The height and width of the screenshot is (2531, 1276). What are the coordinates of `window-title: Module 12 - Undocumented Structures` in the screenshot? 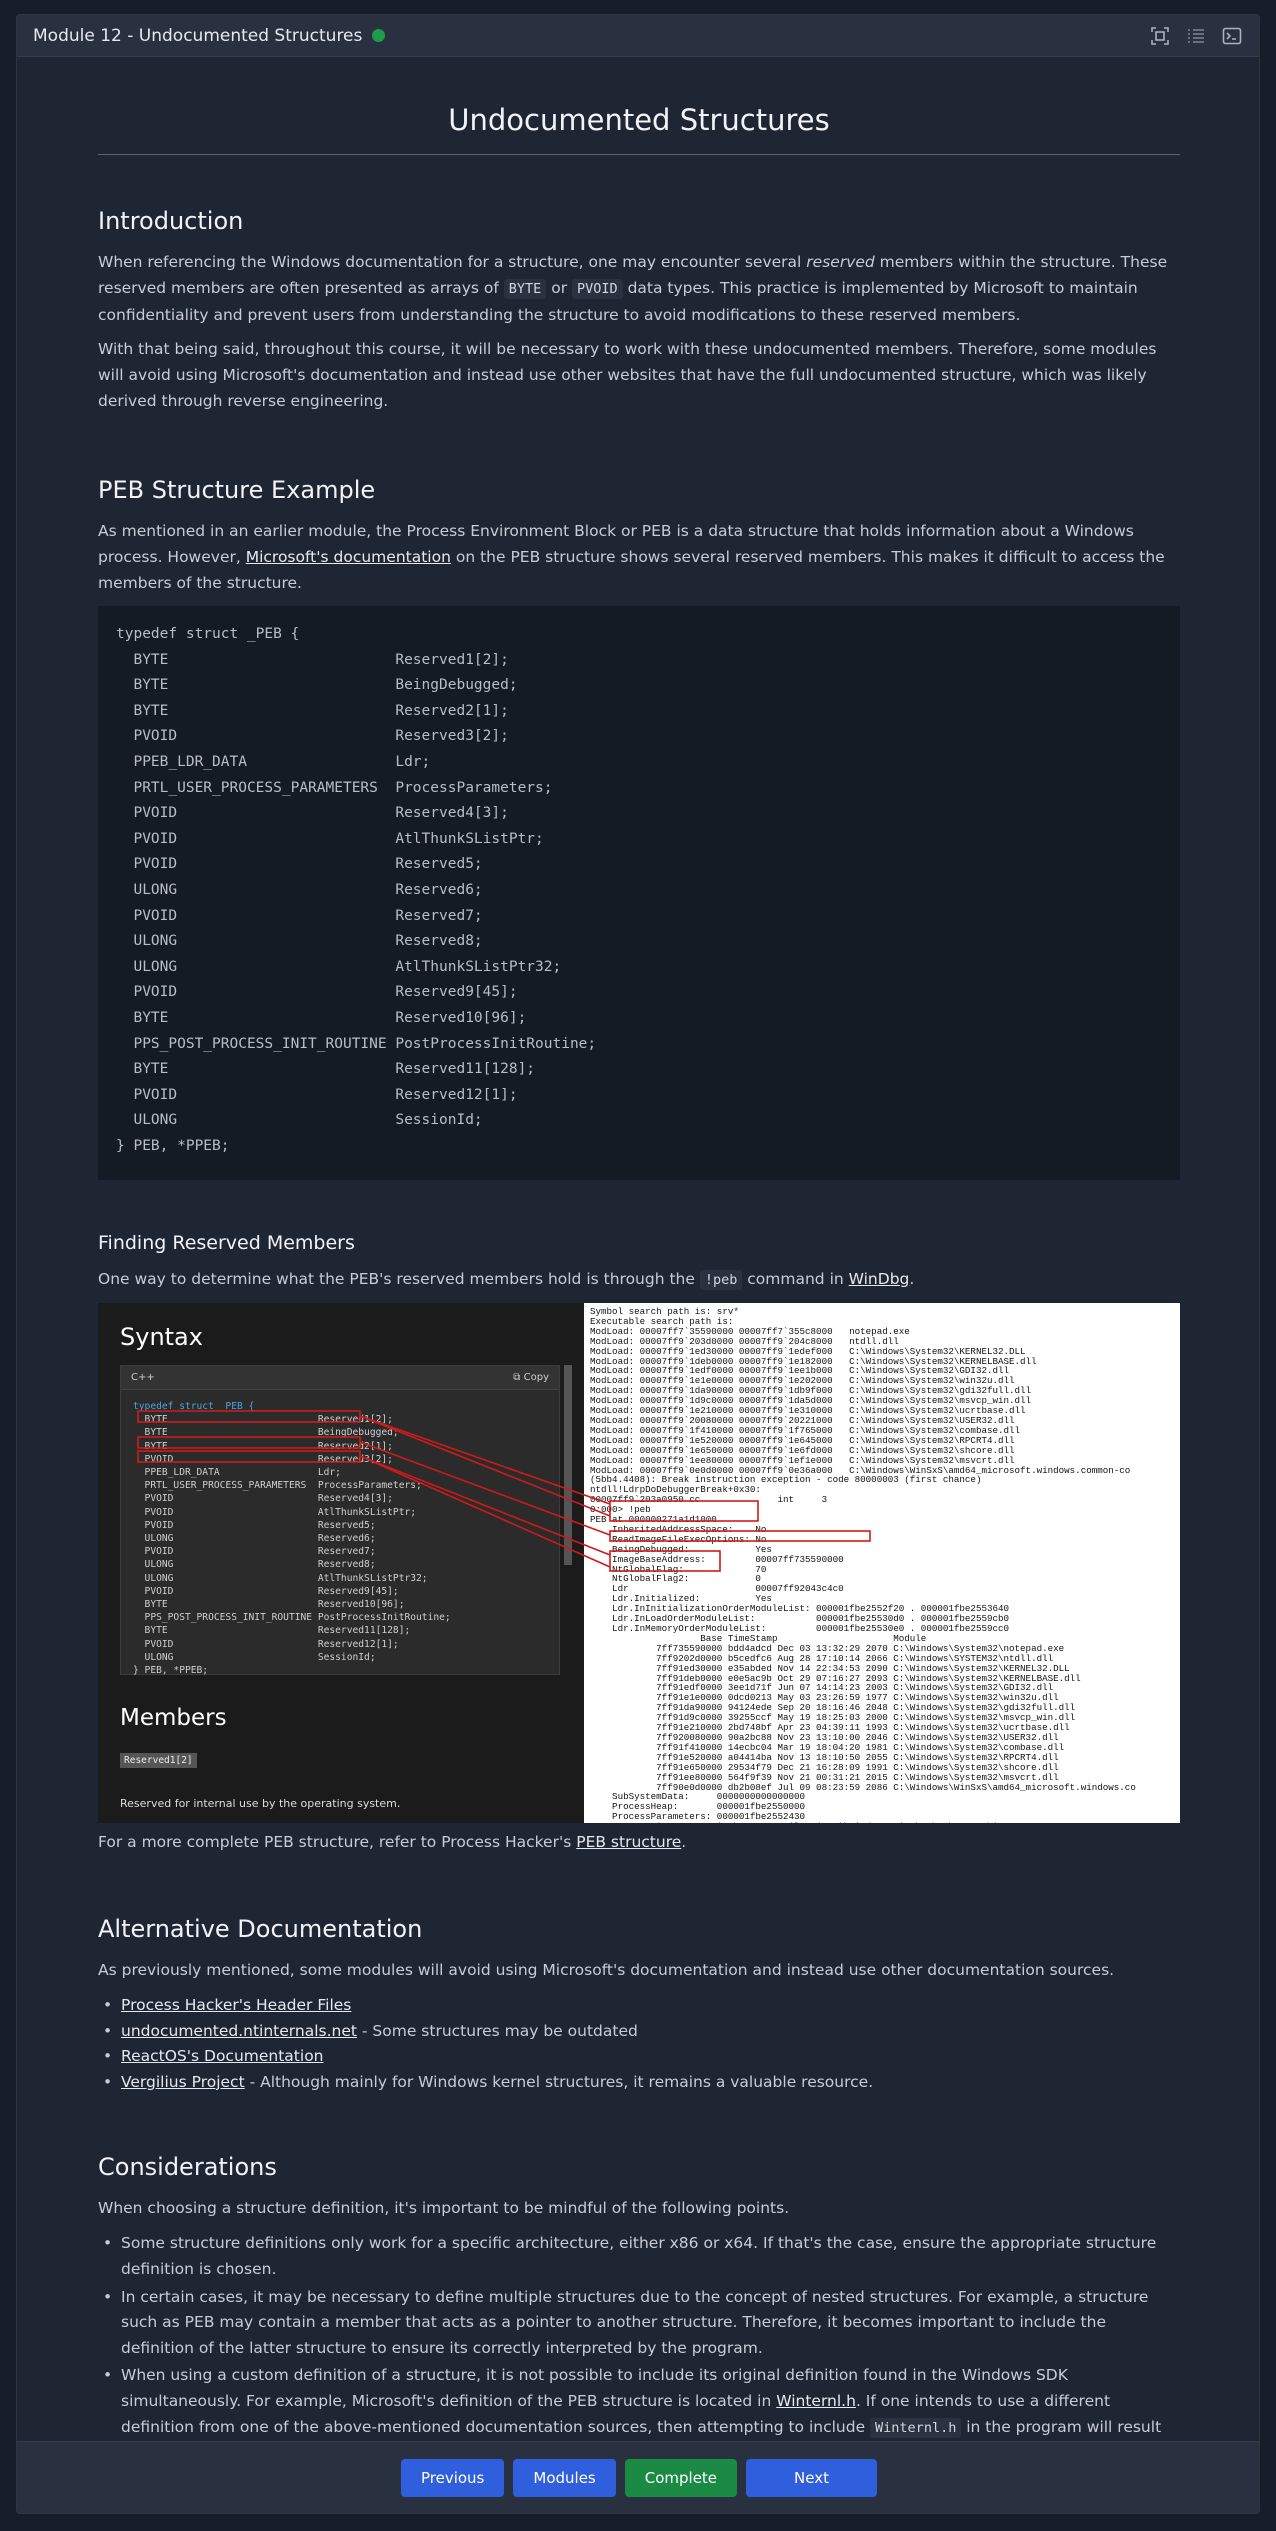 It's located at (198, 35).